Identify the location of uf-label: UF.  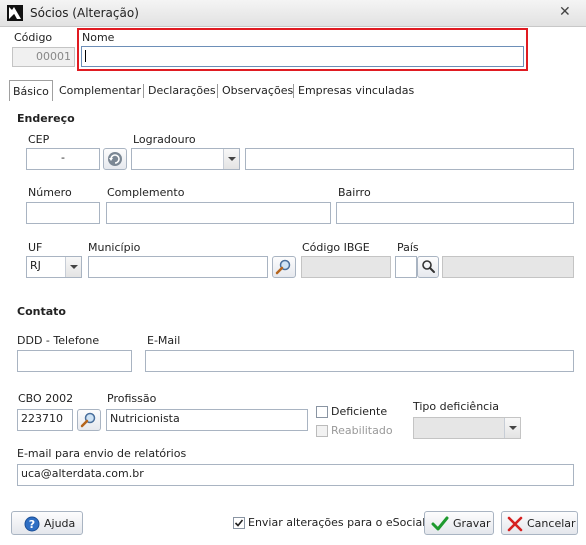
(35, 247).